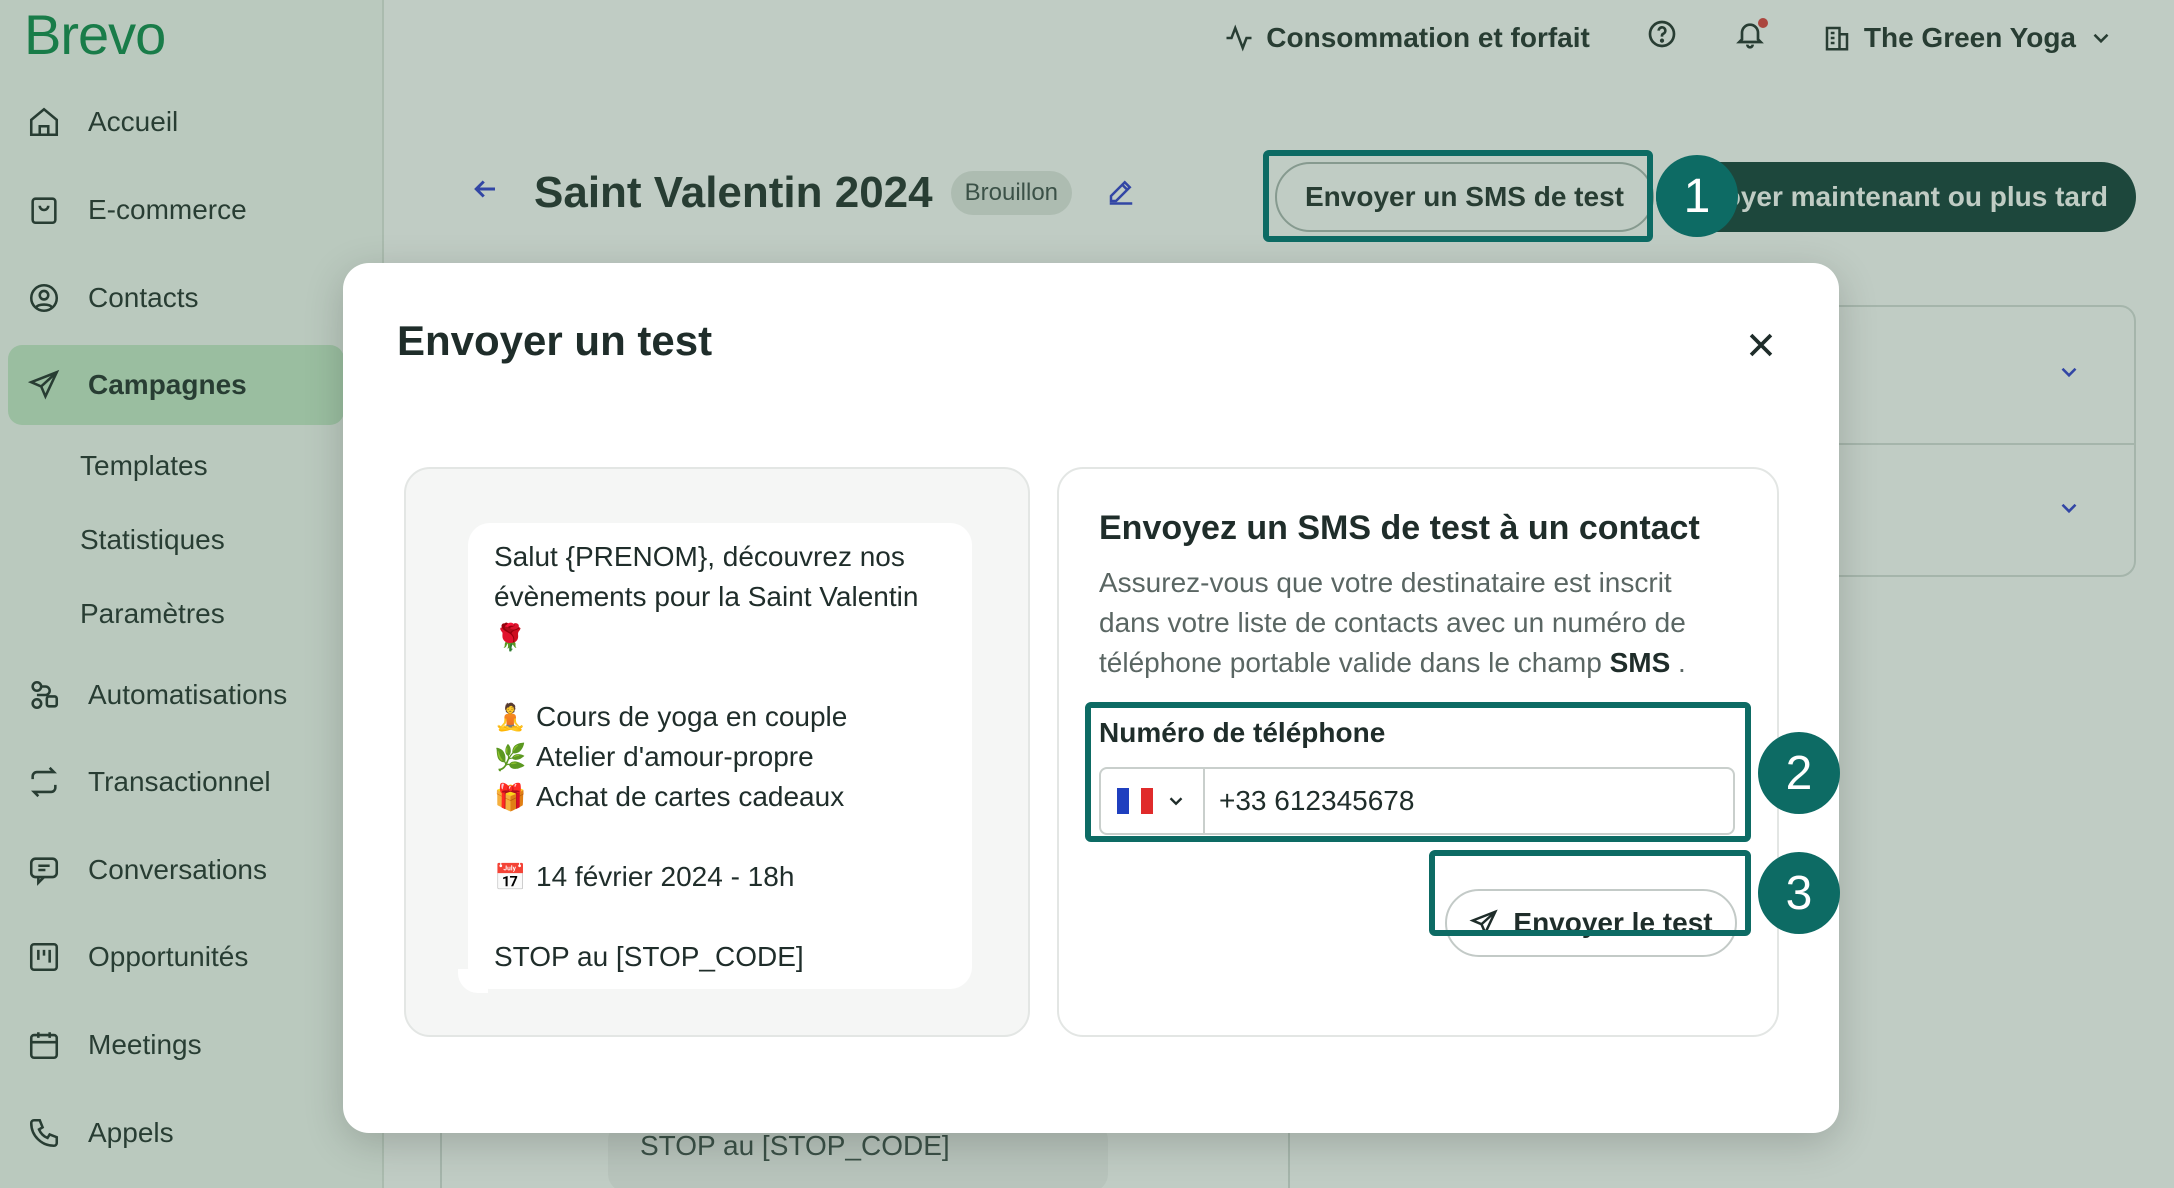 Image resolution: width=2174 pixels, height=1188 pixels. I want to click on preview-item: Atelier d'amour-propre, so click(675, 756).